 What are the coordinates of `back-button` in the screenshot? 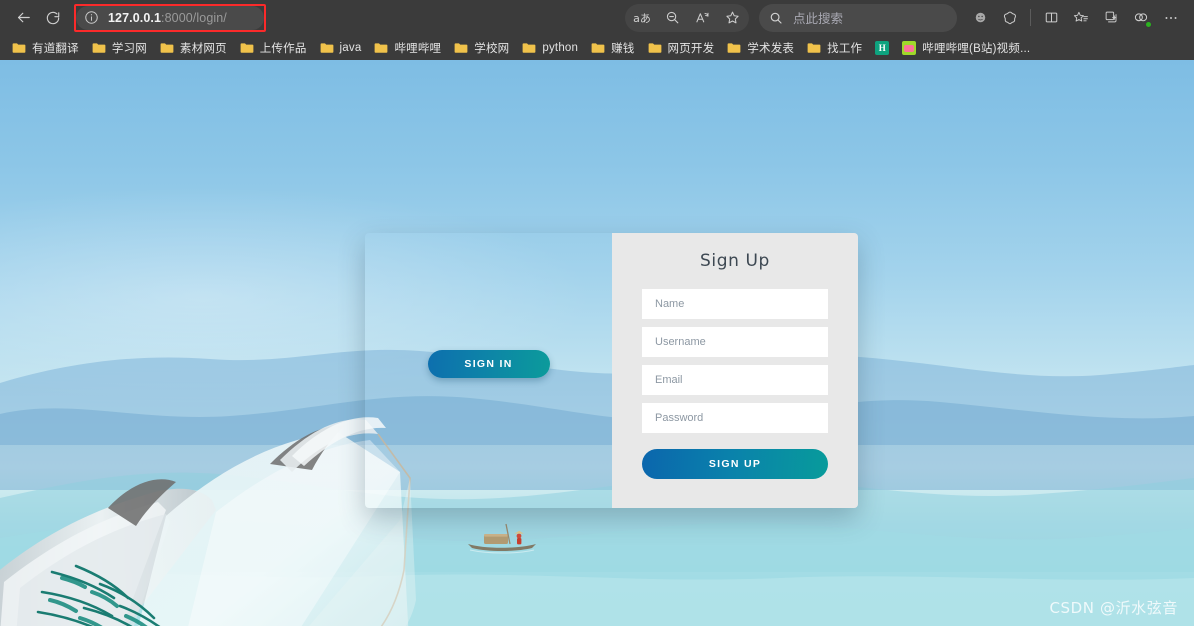 It's located at (23, 18).